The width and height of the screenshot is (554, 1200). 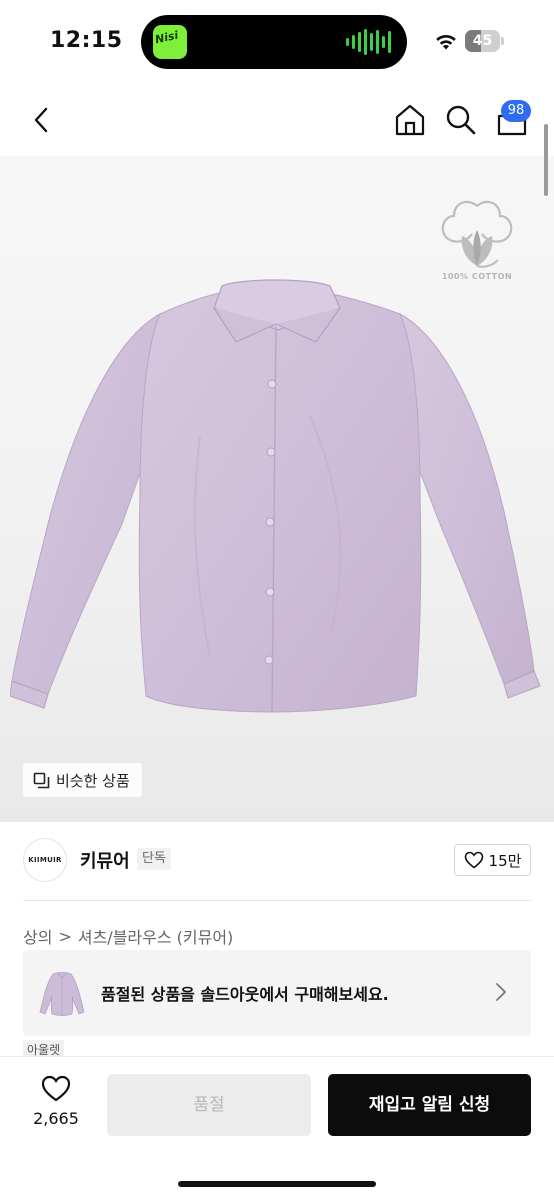 I want to click on status-time: 12:15, so click(x=86, y=40).